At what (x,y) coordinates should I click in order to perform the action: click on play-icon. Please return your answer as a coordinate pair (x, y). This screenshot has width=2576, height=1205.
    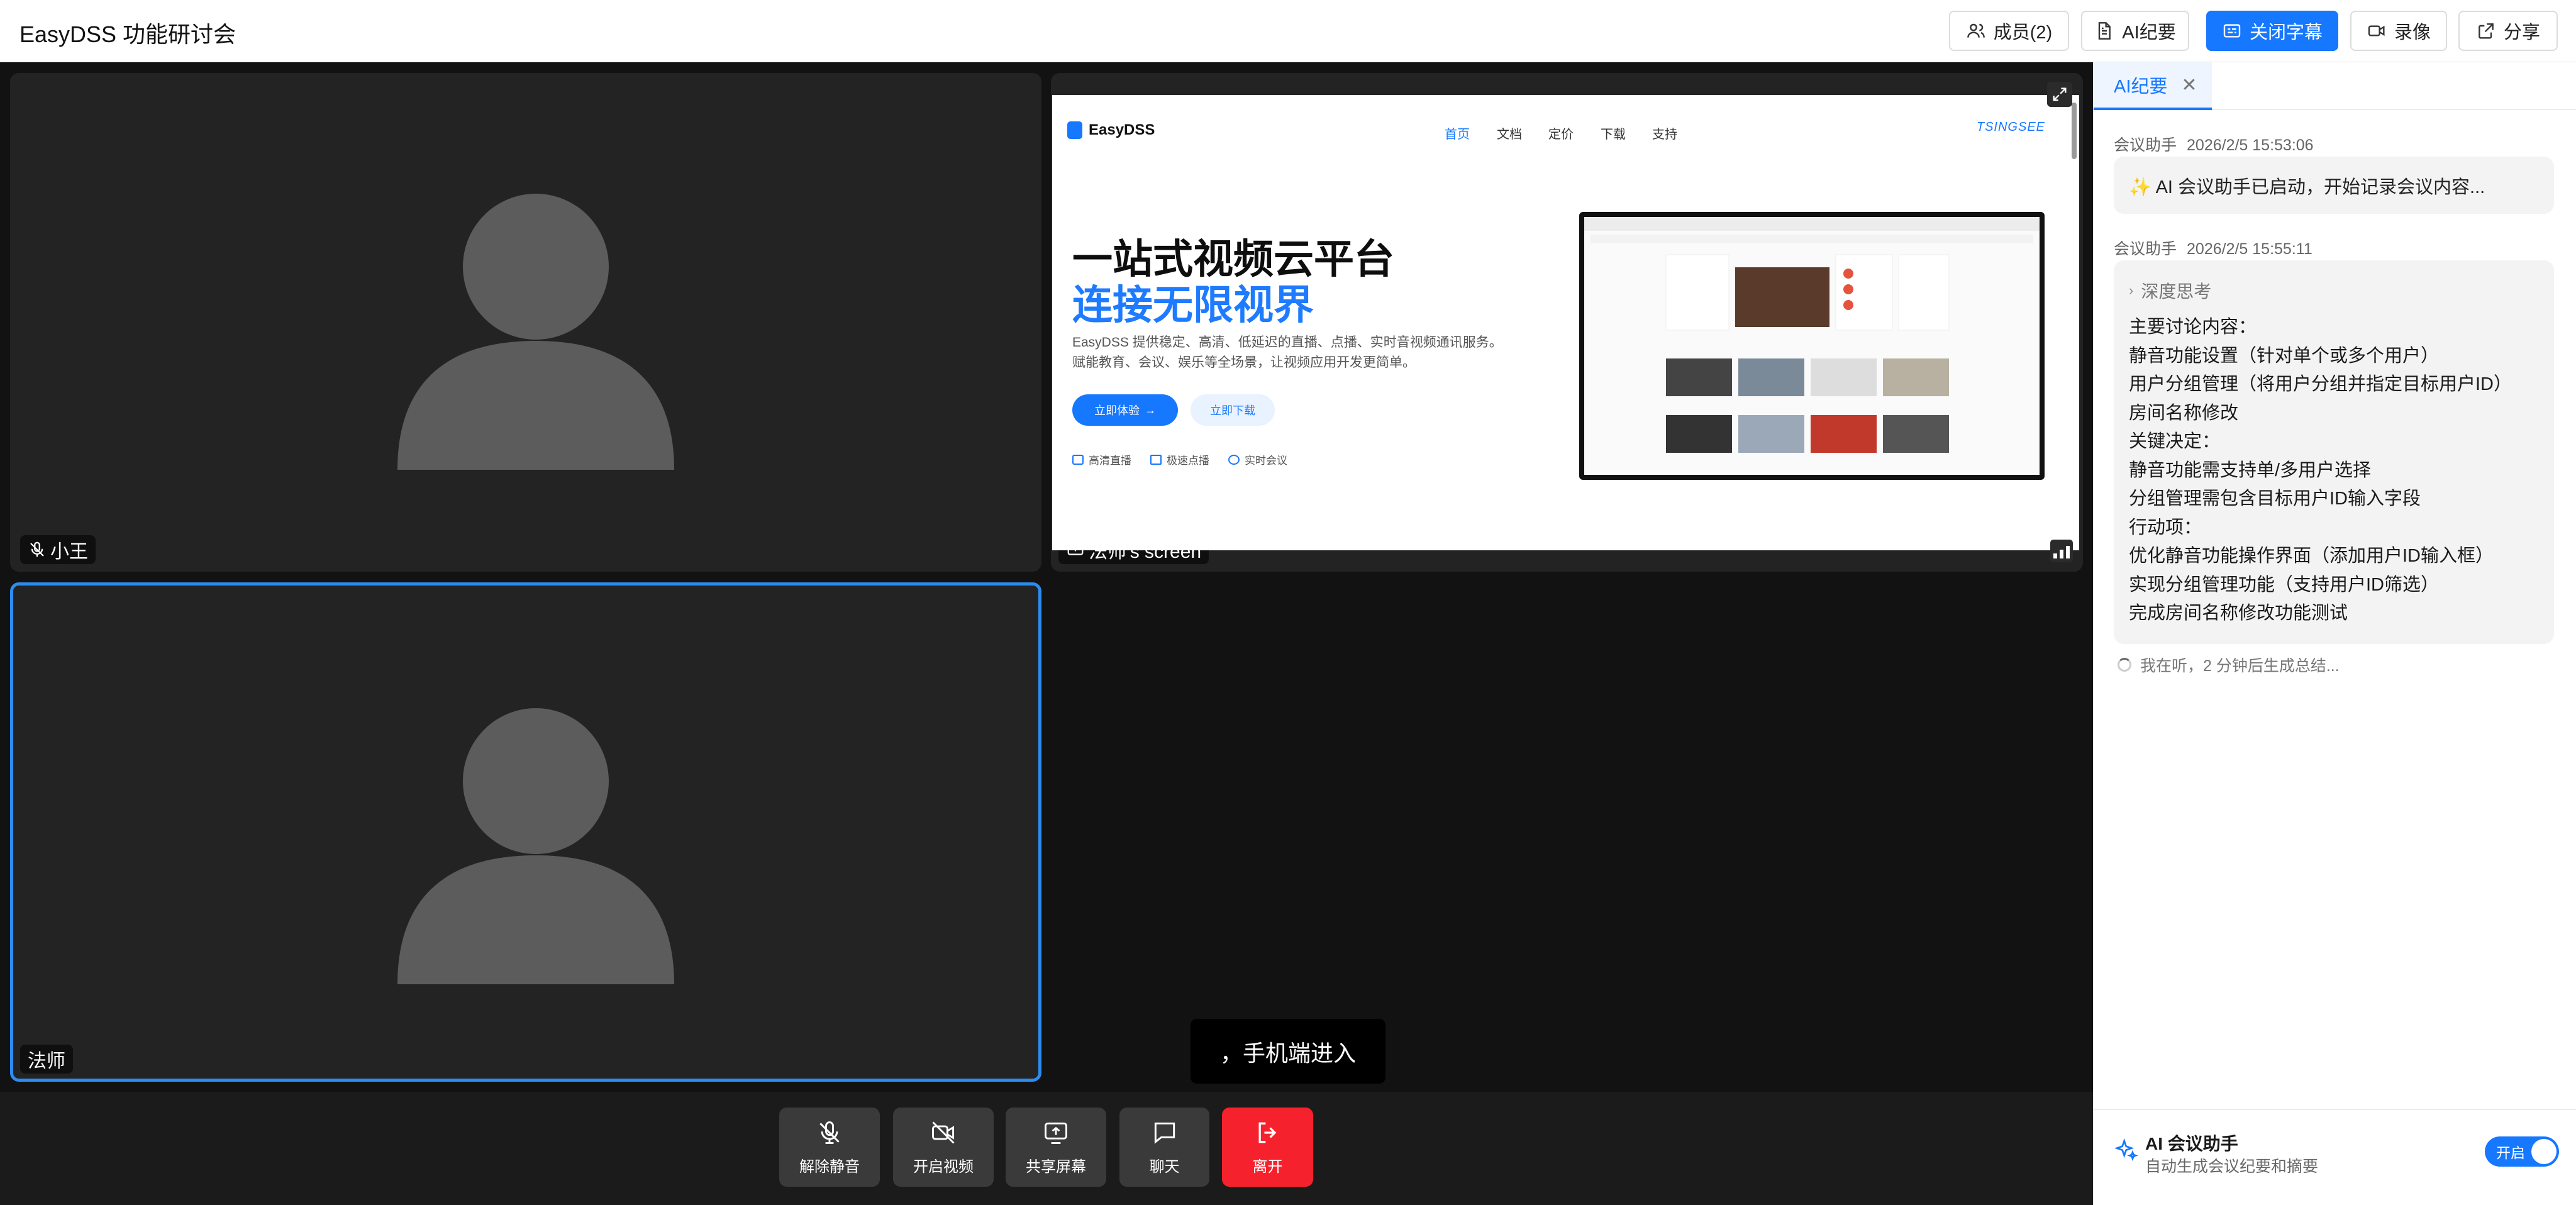
    Looking at the image, I should click on (1156, 459).